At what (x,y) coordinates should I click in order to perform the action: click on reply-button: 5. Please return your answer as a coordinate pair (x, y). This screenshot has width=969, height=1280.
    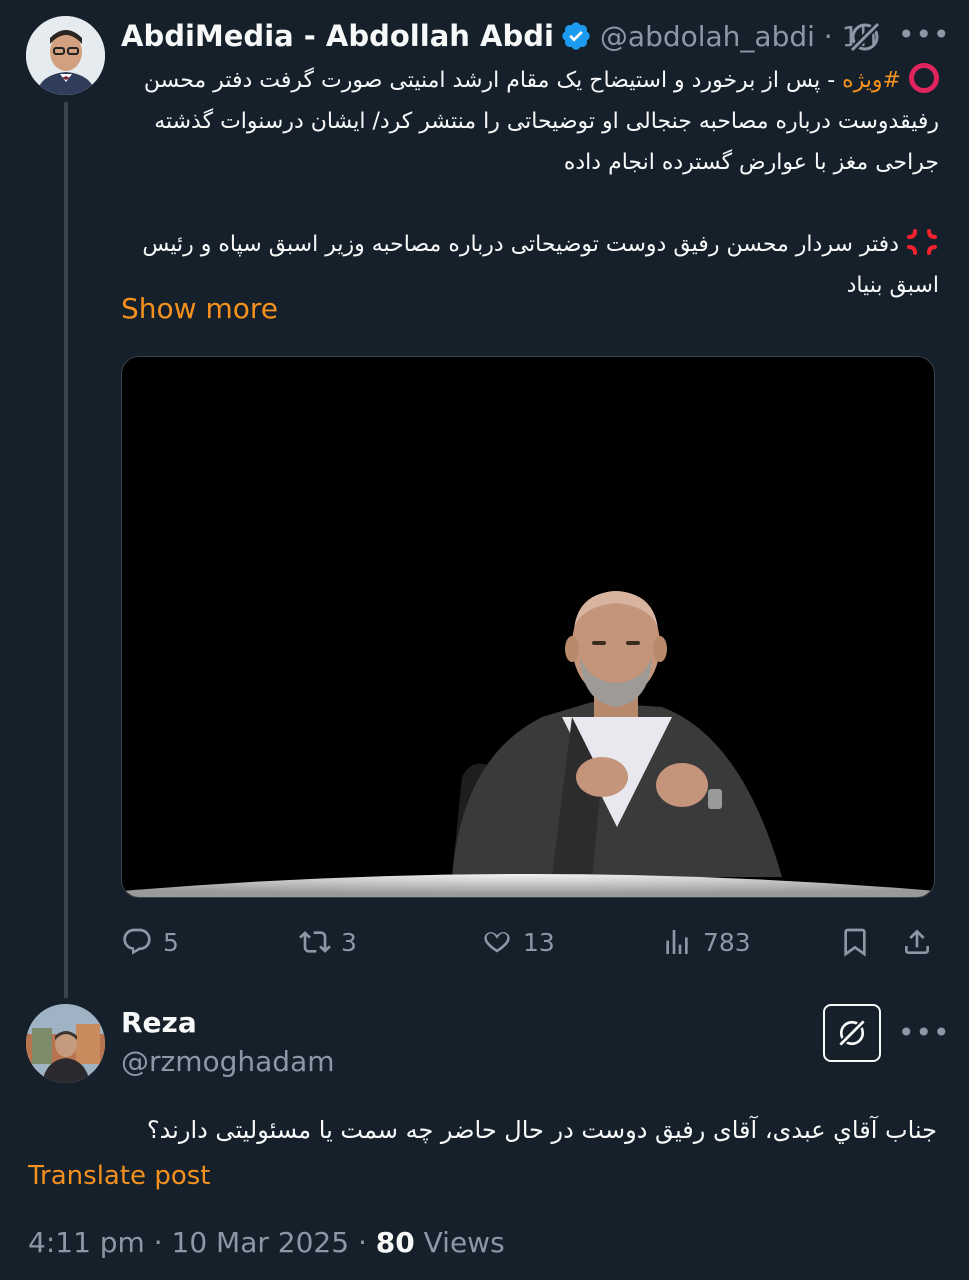
    Looking at the image, I should click on (150, 942).